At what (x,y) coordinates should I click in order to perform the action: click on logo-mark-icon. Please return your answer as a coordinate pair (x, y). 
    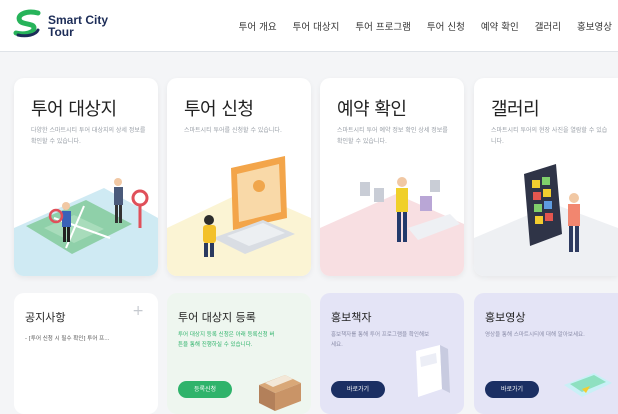
    Looking at the image, I should click on (27, 23).